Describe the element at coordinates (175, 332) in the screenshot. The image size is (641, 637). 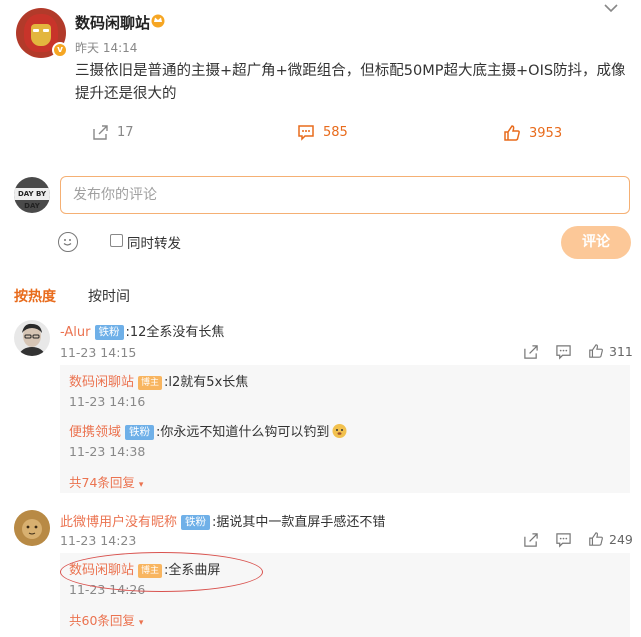
I see `comment-text: :12全系没有长焦` at that location.